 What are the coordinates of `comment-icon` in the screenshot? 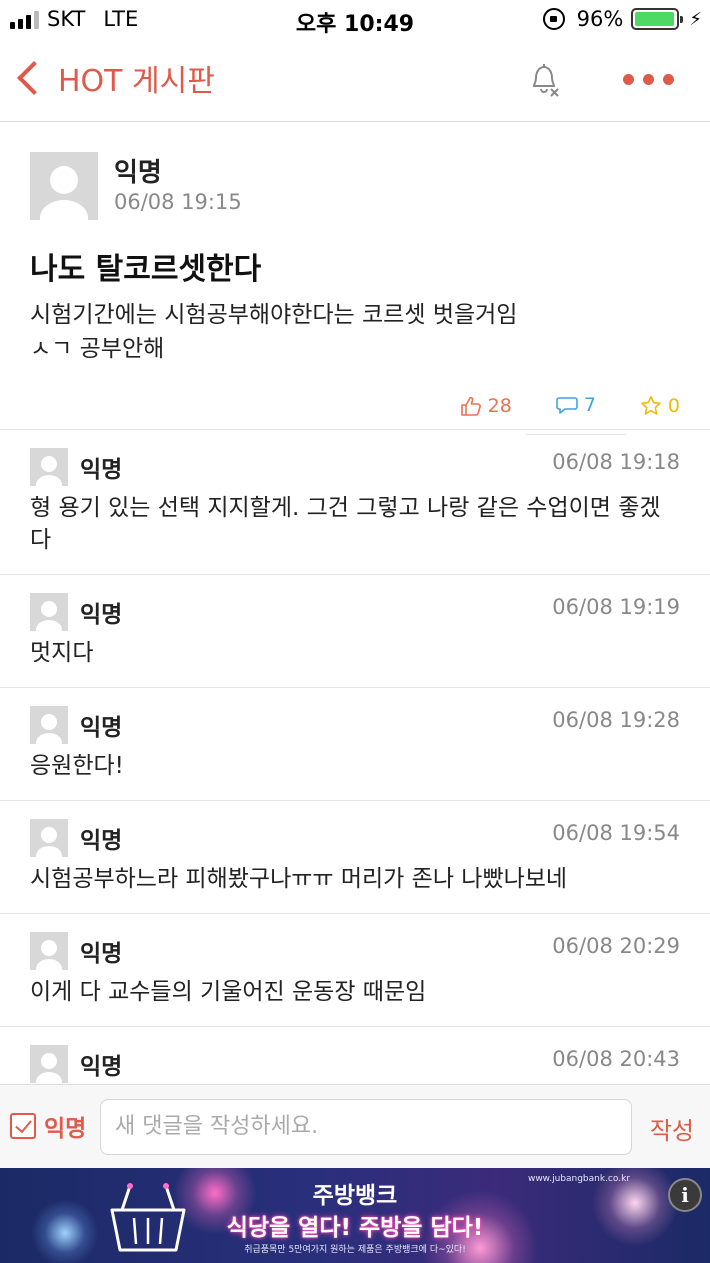 It's located at (567, 405).